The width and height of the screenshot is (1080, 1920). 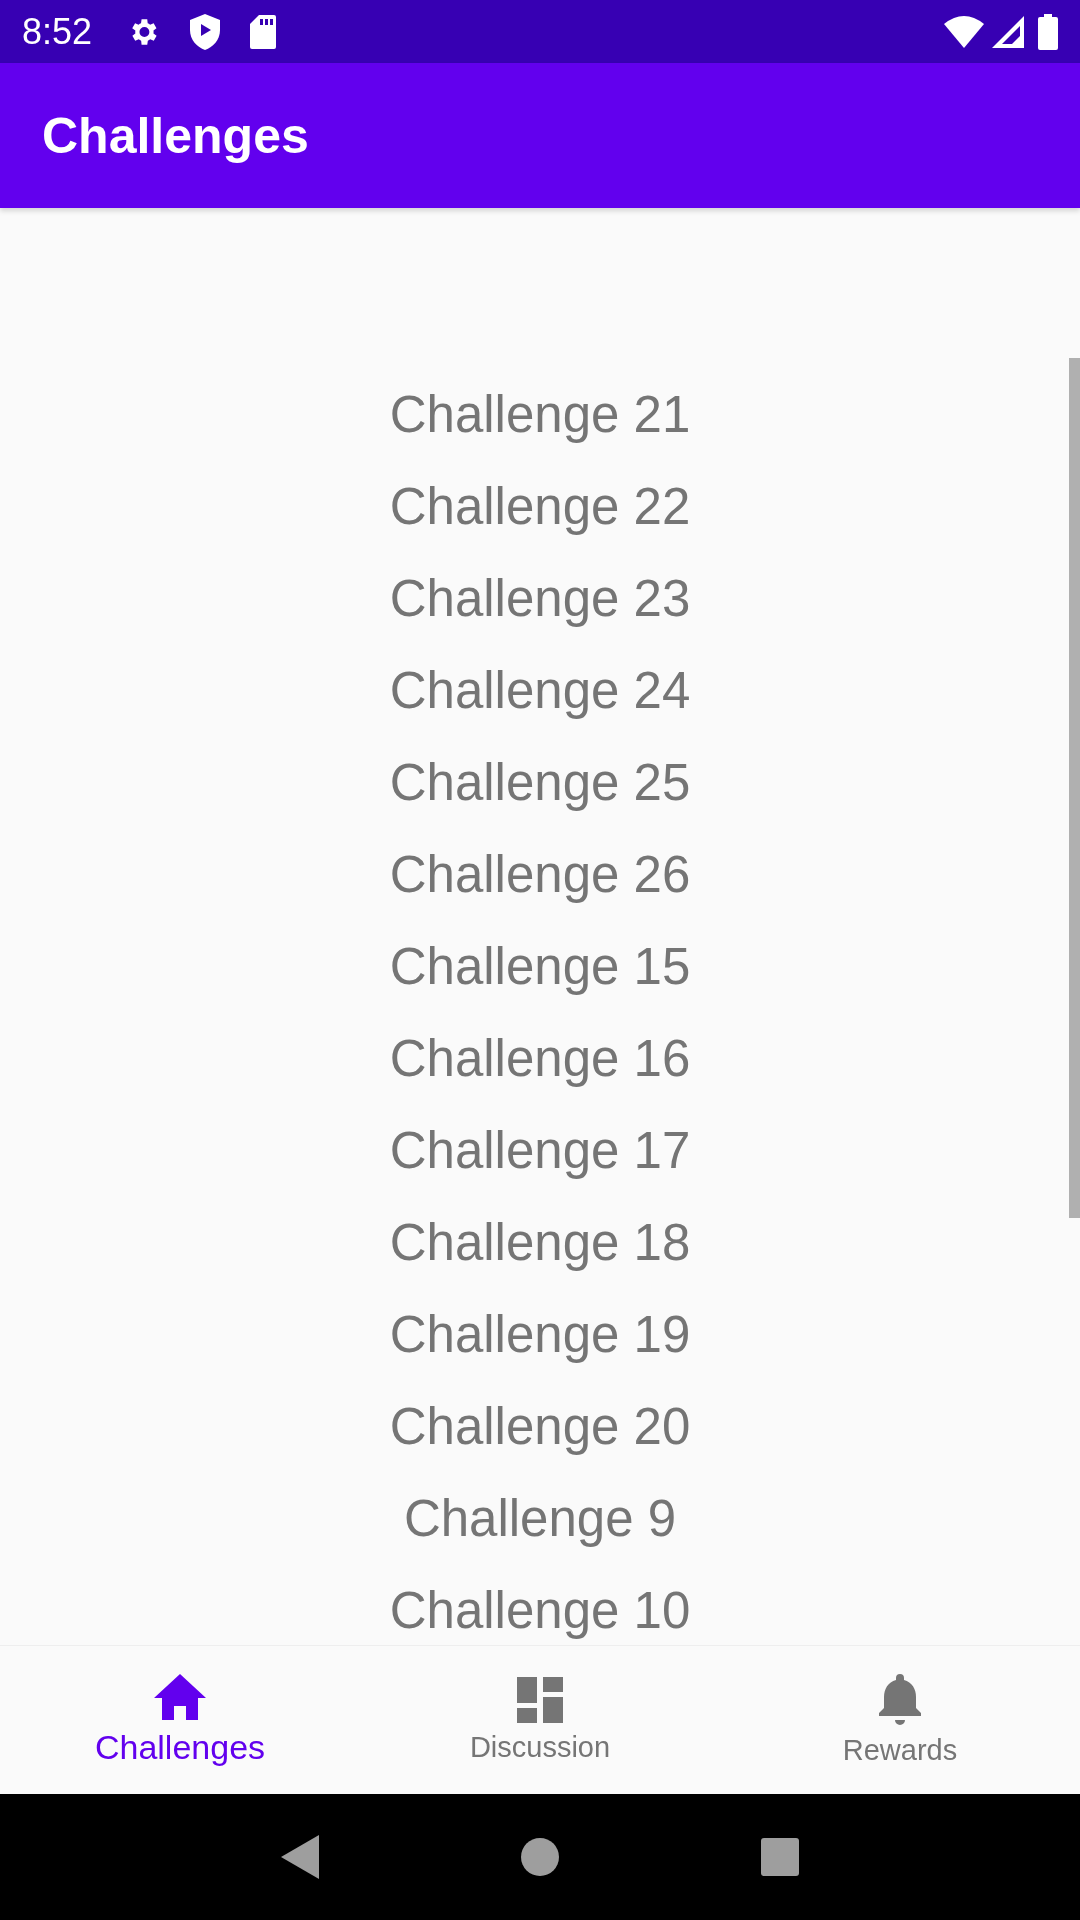 I want to click on challenge-item: Challenge 18, so click(x=540, y=1242).